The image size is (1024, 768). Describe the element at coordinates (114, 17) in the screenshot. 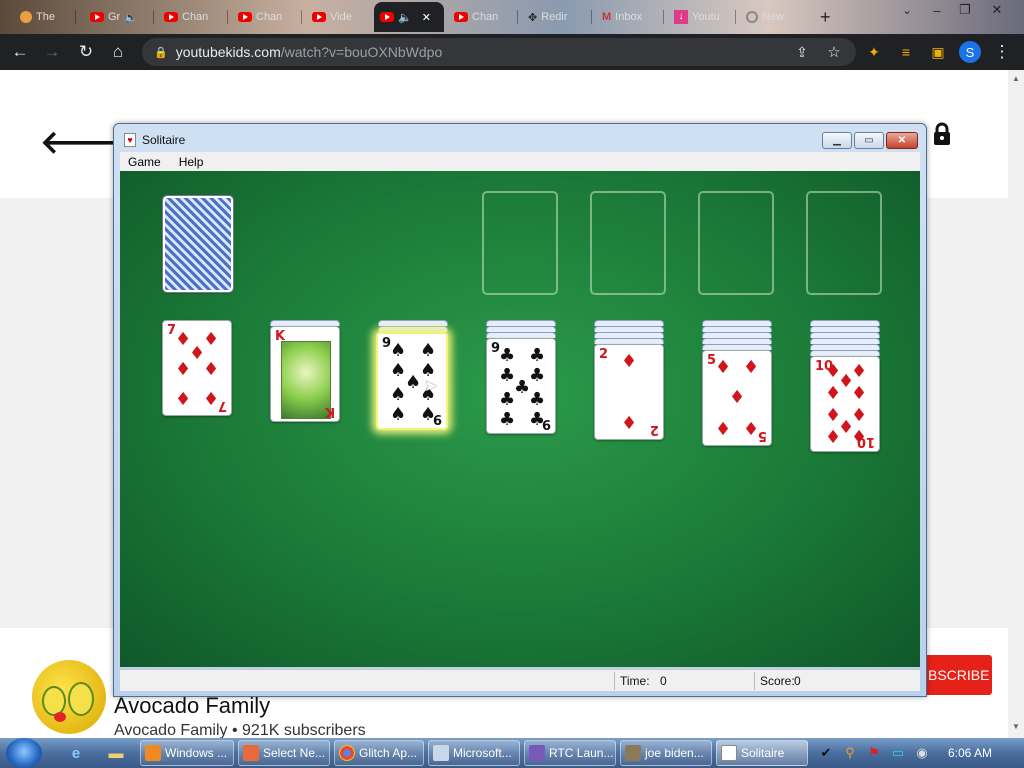

I see `tab-label: Gr` at that location.